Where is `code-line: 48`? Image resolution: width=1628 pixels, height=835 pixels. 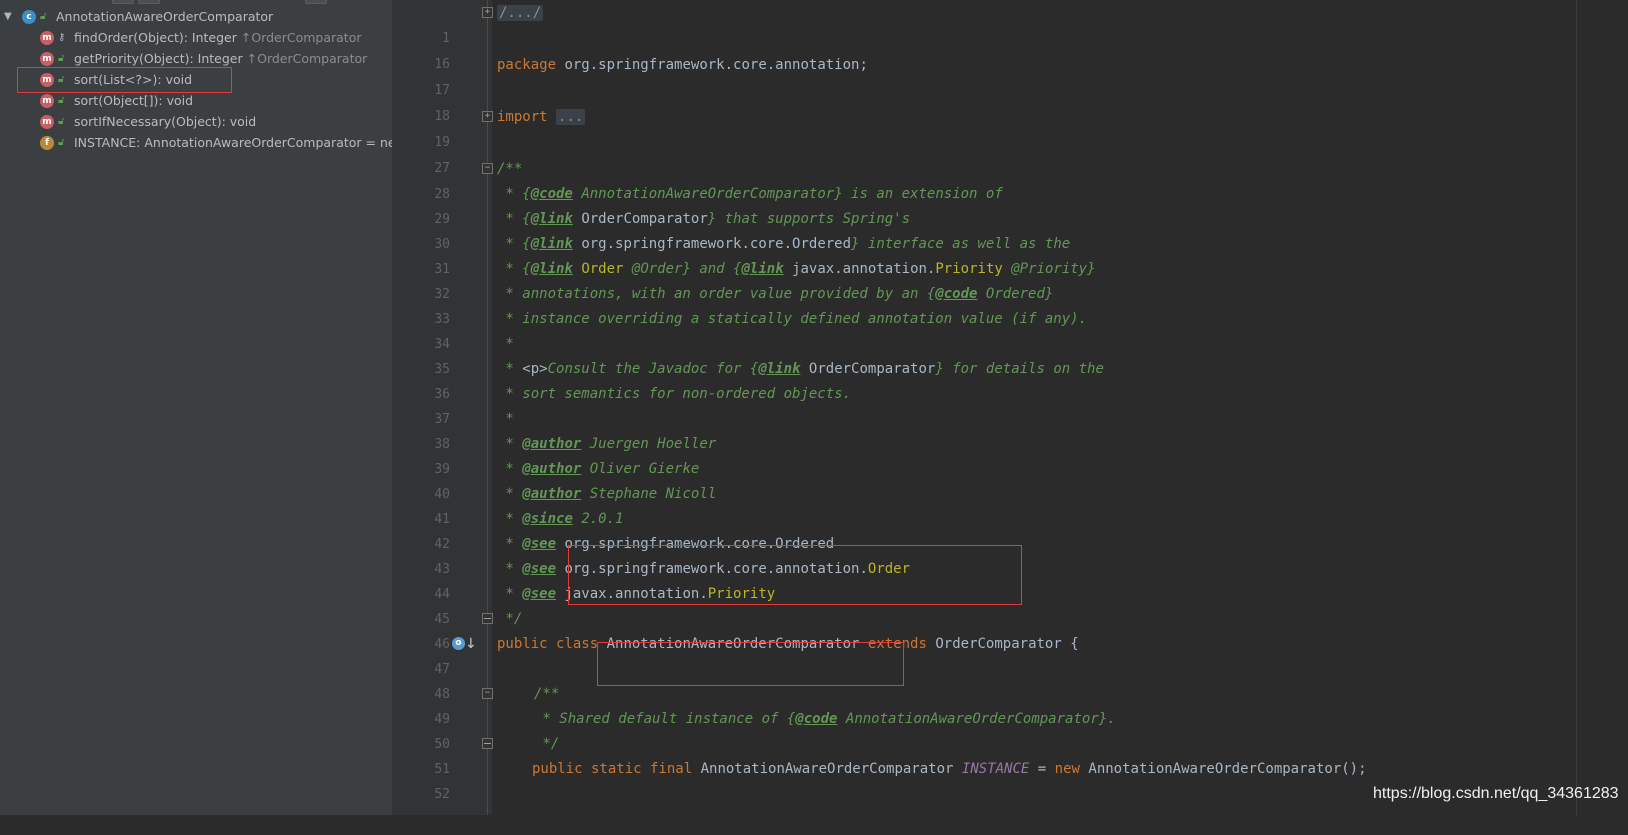
code-line: 48 is located at coordinates (814, 679).